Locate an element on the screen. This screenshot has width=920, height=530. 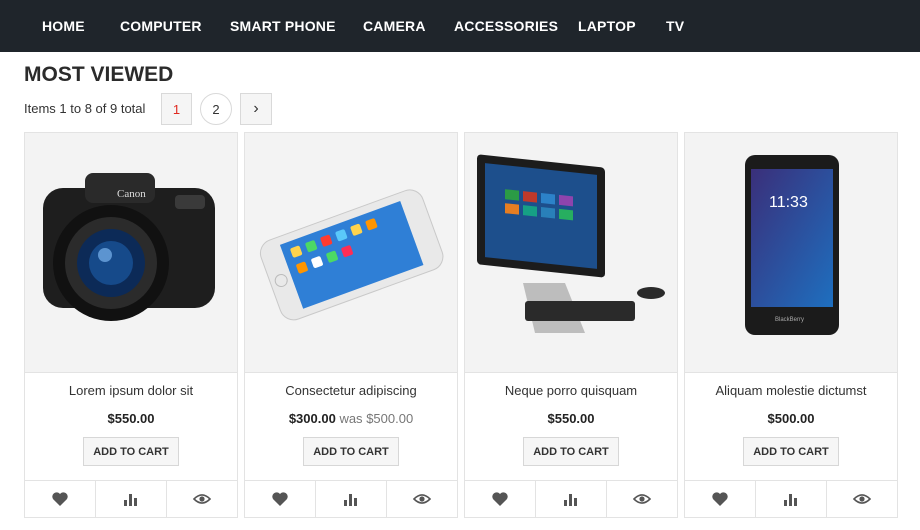
price-line: $300.00 was $500.00 is located at coordinates (351, 418).